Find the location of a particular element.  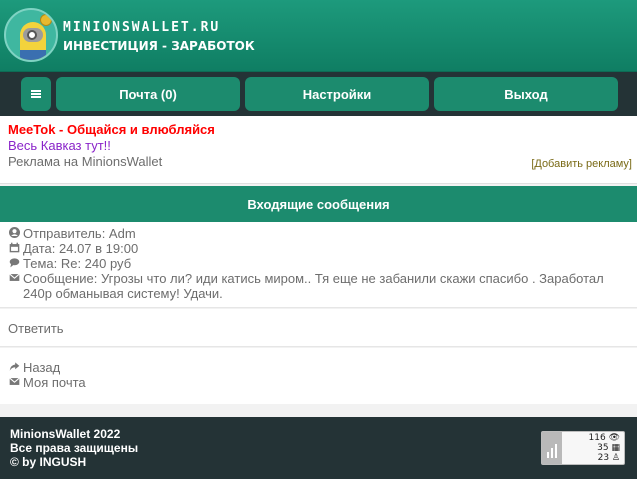

counter-visits: 35 is located at coordinates (603, 448).